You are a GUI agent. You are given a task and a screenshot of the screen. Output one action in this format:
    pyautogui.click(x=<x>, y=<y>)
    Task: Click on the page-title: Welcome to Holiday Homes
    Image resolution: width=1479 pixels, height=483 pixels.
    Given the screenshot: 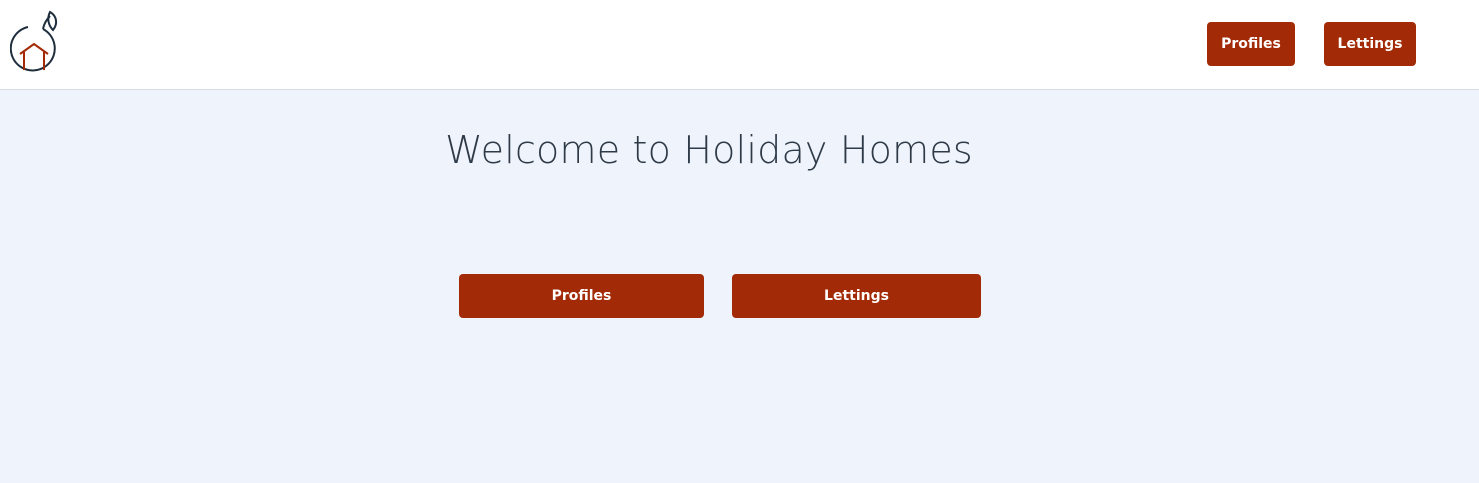 What is the action you would take?
    pyautogui.click(x=709, y=150)
    